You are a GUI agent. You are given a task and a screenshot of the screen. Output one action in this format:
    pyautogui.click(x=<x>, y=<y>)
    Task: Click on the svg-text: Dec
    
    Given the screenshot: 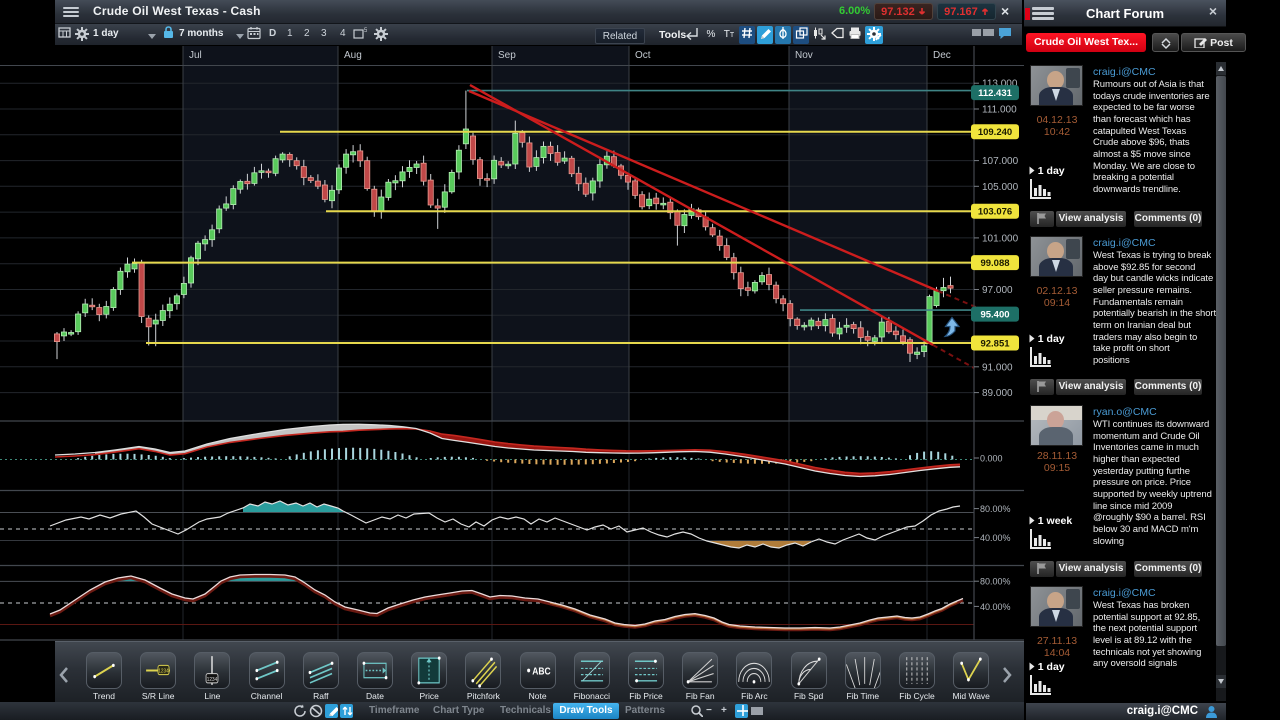 What is the action you would take?
    pyautogui.click(x=942, y=55)
    